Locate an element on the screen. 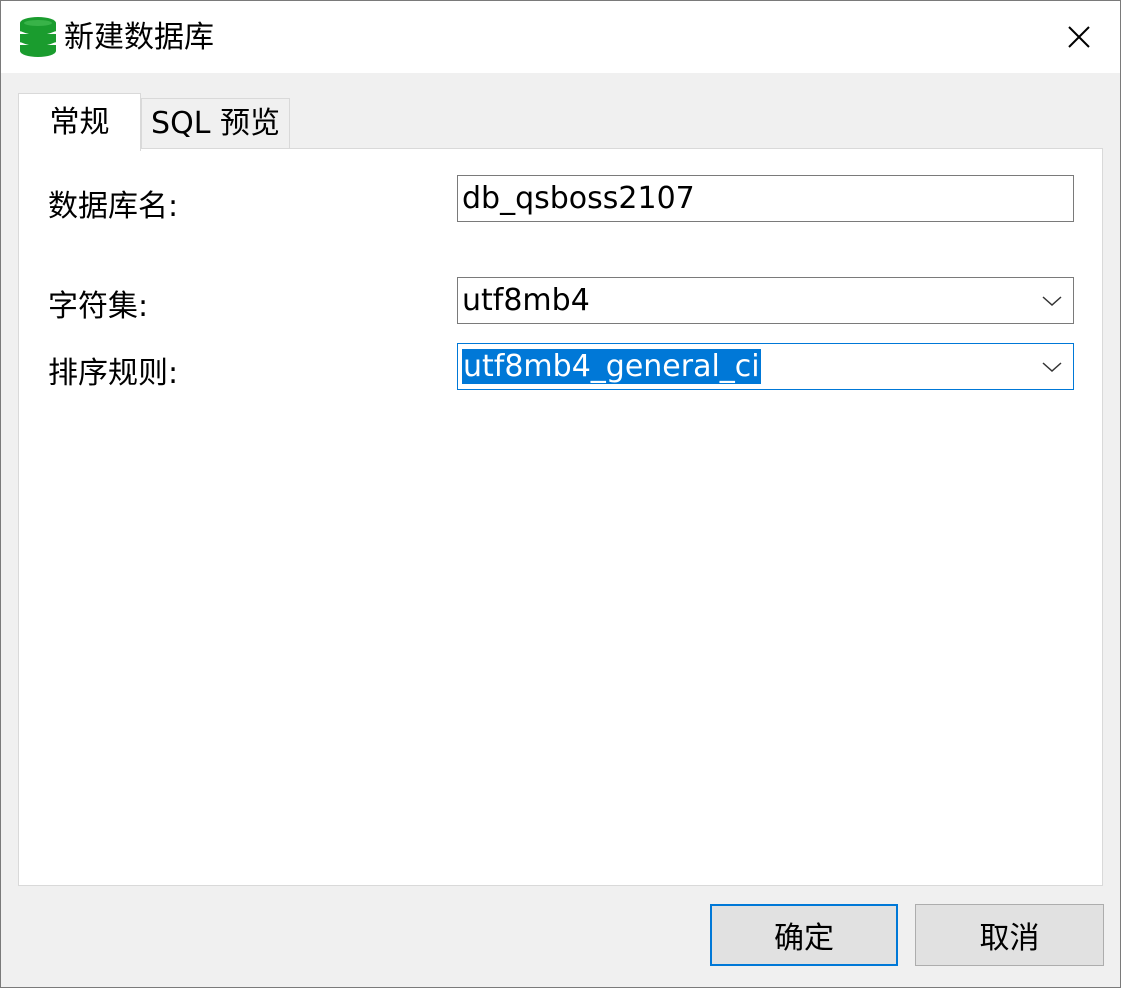 The height and width of the screenshot is (988, 1121). tab-sql-preview: SQL 预览 is located at coordinates (215, 123).